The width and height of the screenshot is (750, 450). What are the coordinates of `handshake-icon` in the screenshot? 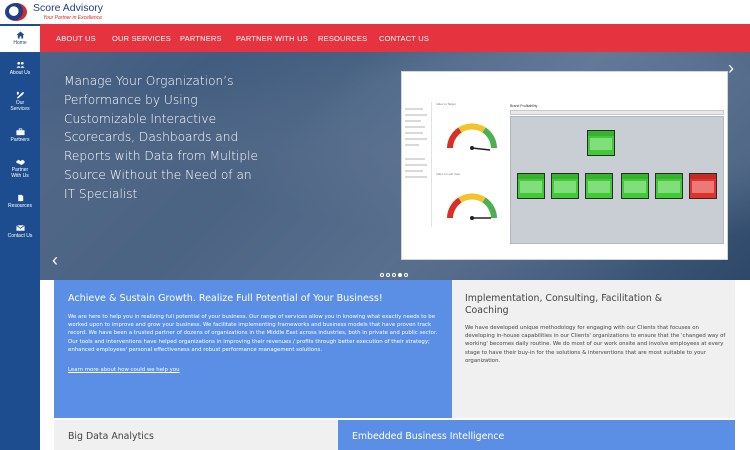 It's located at (20, 162).